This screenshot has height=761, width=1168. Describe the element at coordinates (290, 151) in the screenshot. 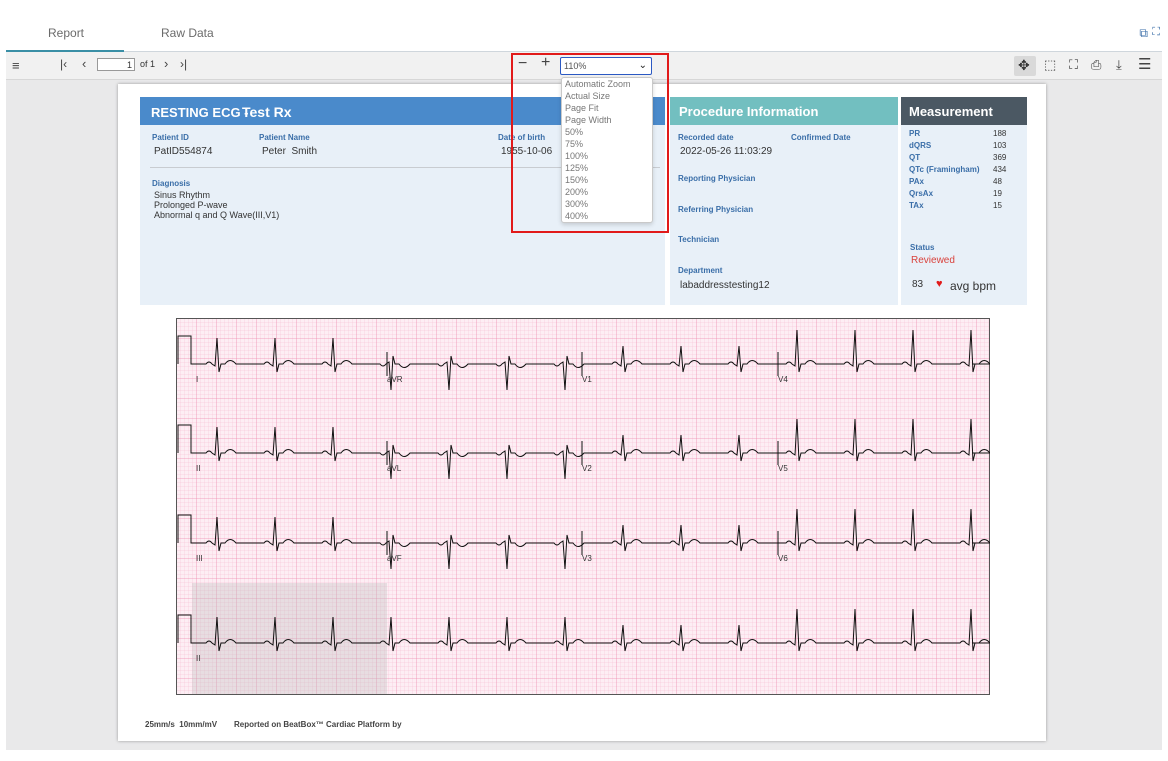

I see `patient-name-value: Peter Smith` at that location.